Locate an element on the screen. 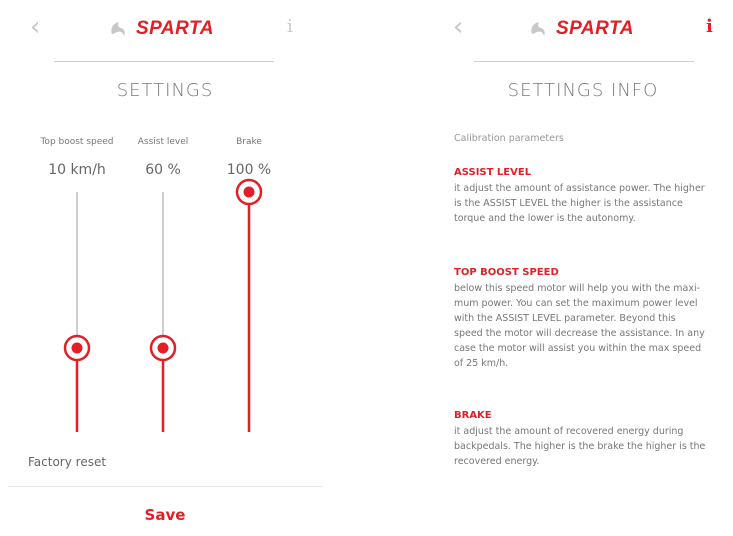 Image resolution: width=733 pixels, height=536 pixels. section-heading: TOP BOOST SPEED is located at coordinates (506, 272).